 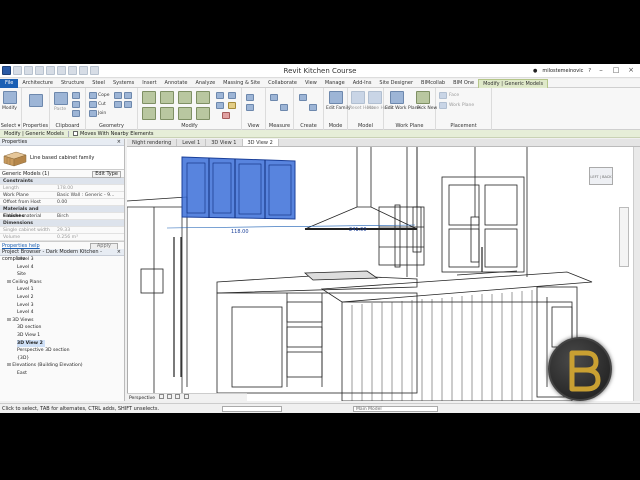 I want to click on viewcube: LEFT | BACK, so click(x=601, y=176).